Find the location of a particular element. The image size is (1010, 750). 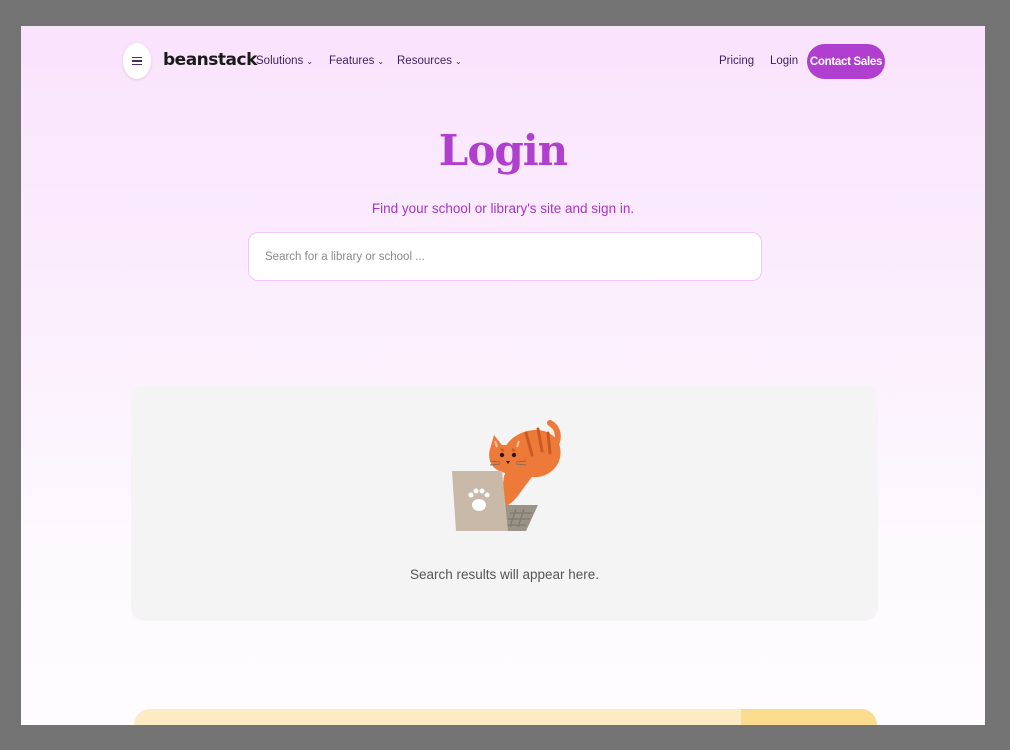

nav-resources: Resources ⌄ is located at coordinates (429, 61).